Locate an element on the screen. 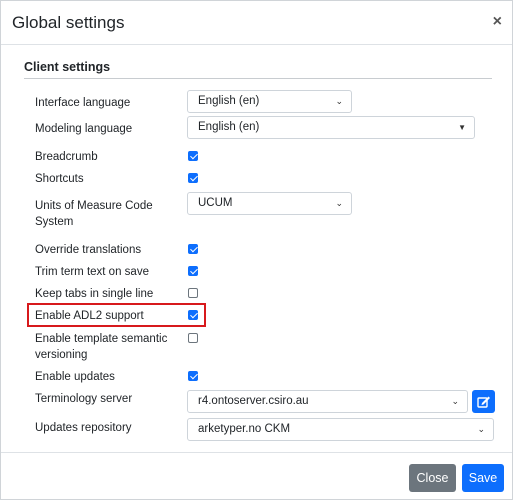 Image resolution: width=513 pixels, height=500 pixels. breadcrumb-label: Breadcrumb is located at coordinates (66, 157).